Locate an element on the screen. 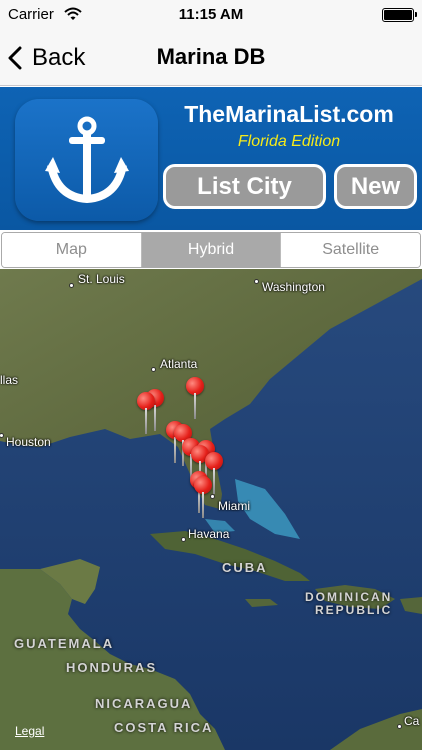 The height and width of the screenshot is (750, 422). segment-map: Map is located at coordinates (72, 250).